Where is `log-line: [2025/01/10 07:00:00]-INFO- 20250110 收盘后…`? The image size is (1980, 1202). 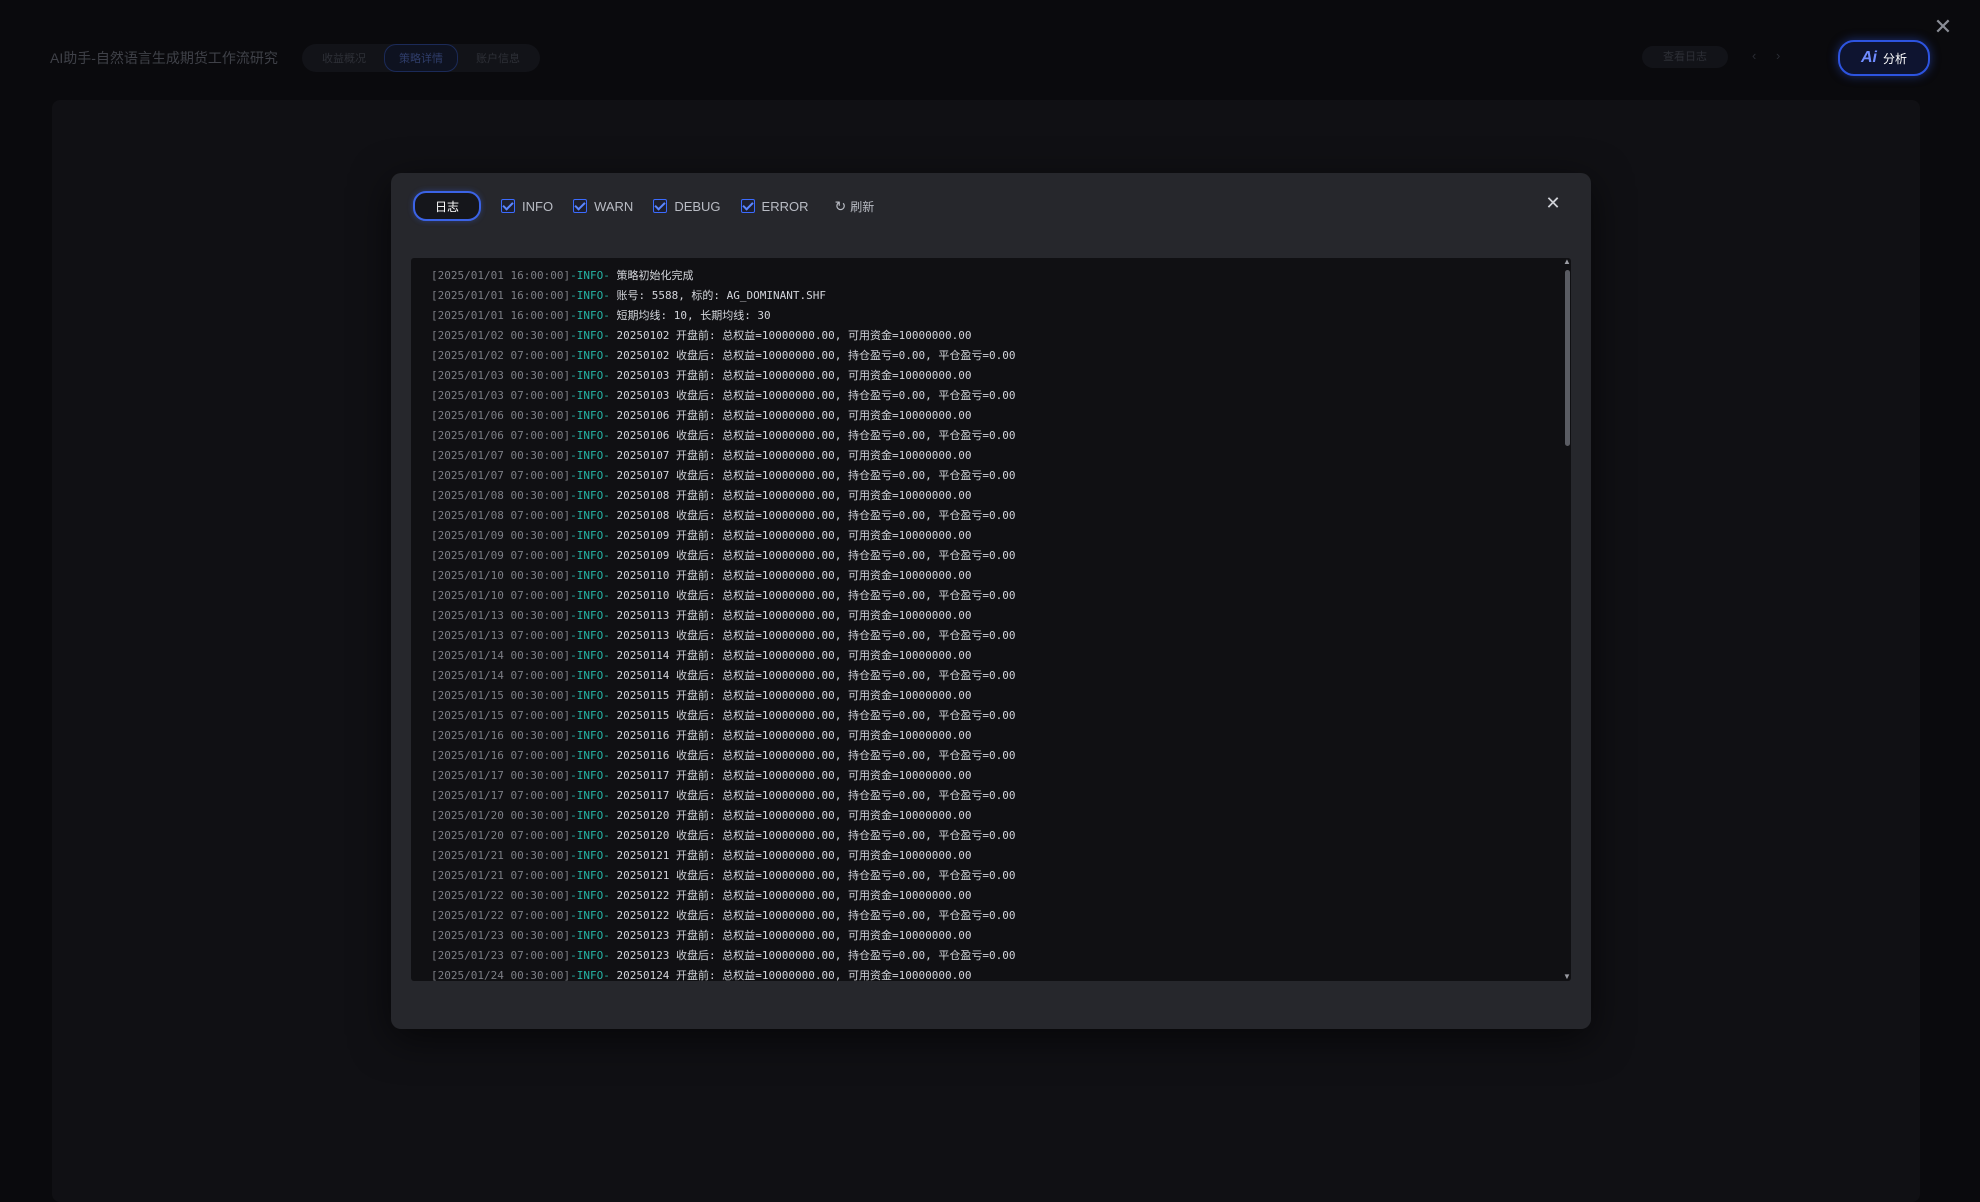
log-line: [2025/01/10 07:00:00]-INFO- 20250110 收盘后… is located at coordinates (723, 596).